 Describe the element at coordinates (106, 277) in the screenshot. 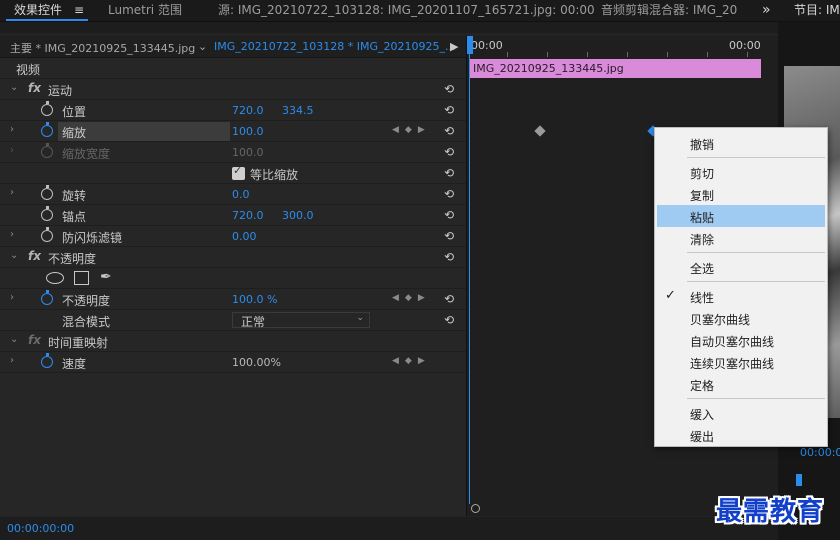

I see `pen-mask-icon: ✒` at that location.